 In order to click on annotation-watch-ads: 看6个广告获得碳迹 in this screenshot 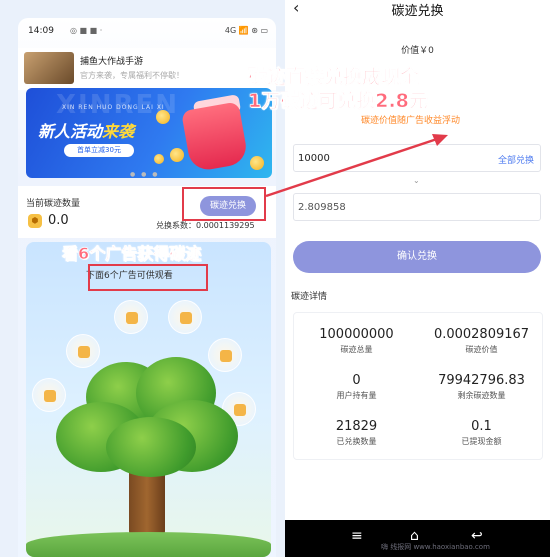, I will do `click(132, 254)`.